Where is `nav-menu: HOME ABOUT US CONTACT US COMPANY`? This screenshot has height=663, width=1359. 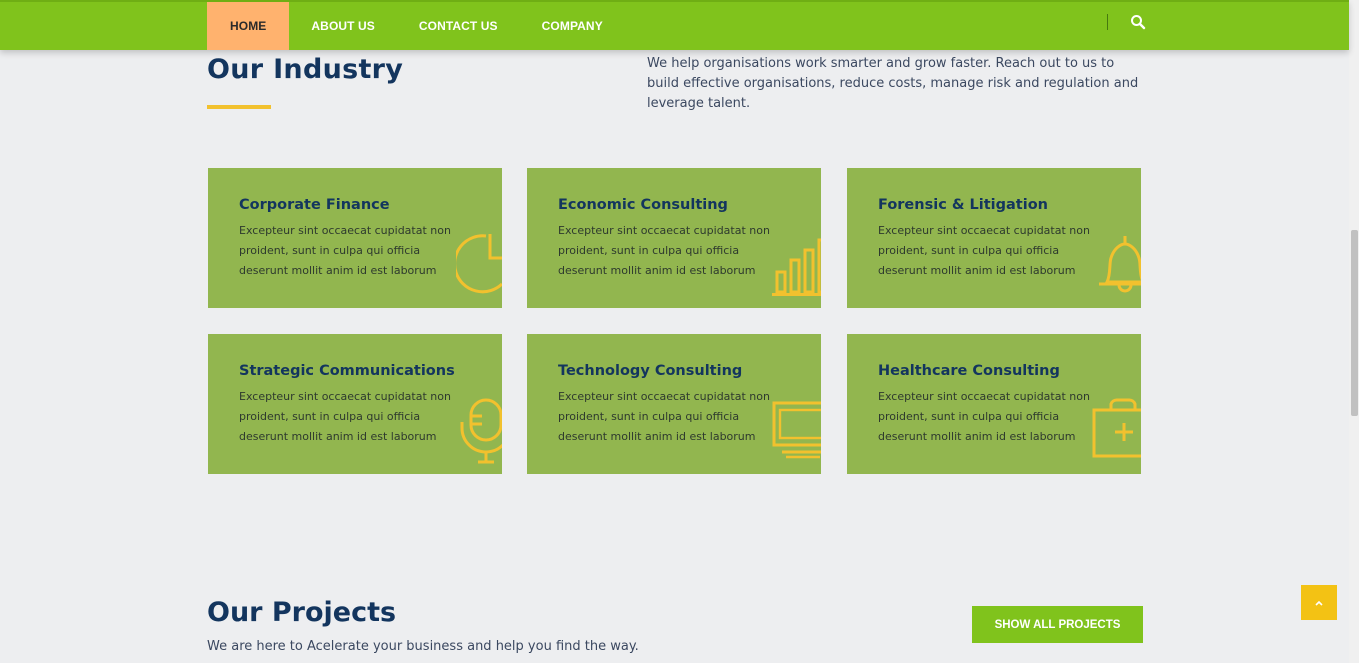
nav-menu: HOME ABOUT US CONTACT US COMPANY is located at coordinates (416, 26).